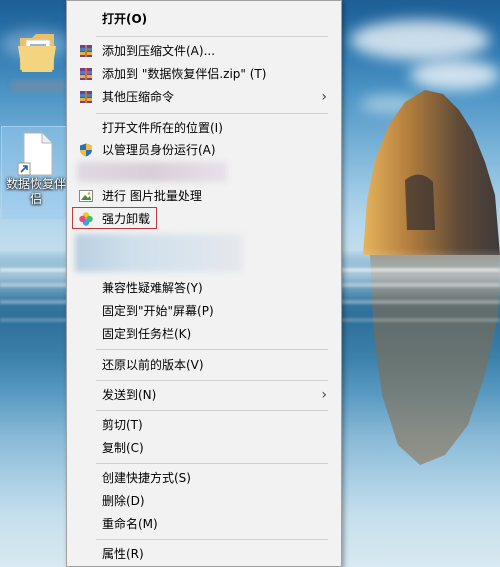  What do you see at coordinates (204, 478) in the screenshot?
I see `menu-item-create-shortcut: 创建快捷方式(S)` at bounding box center [204, 478].